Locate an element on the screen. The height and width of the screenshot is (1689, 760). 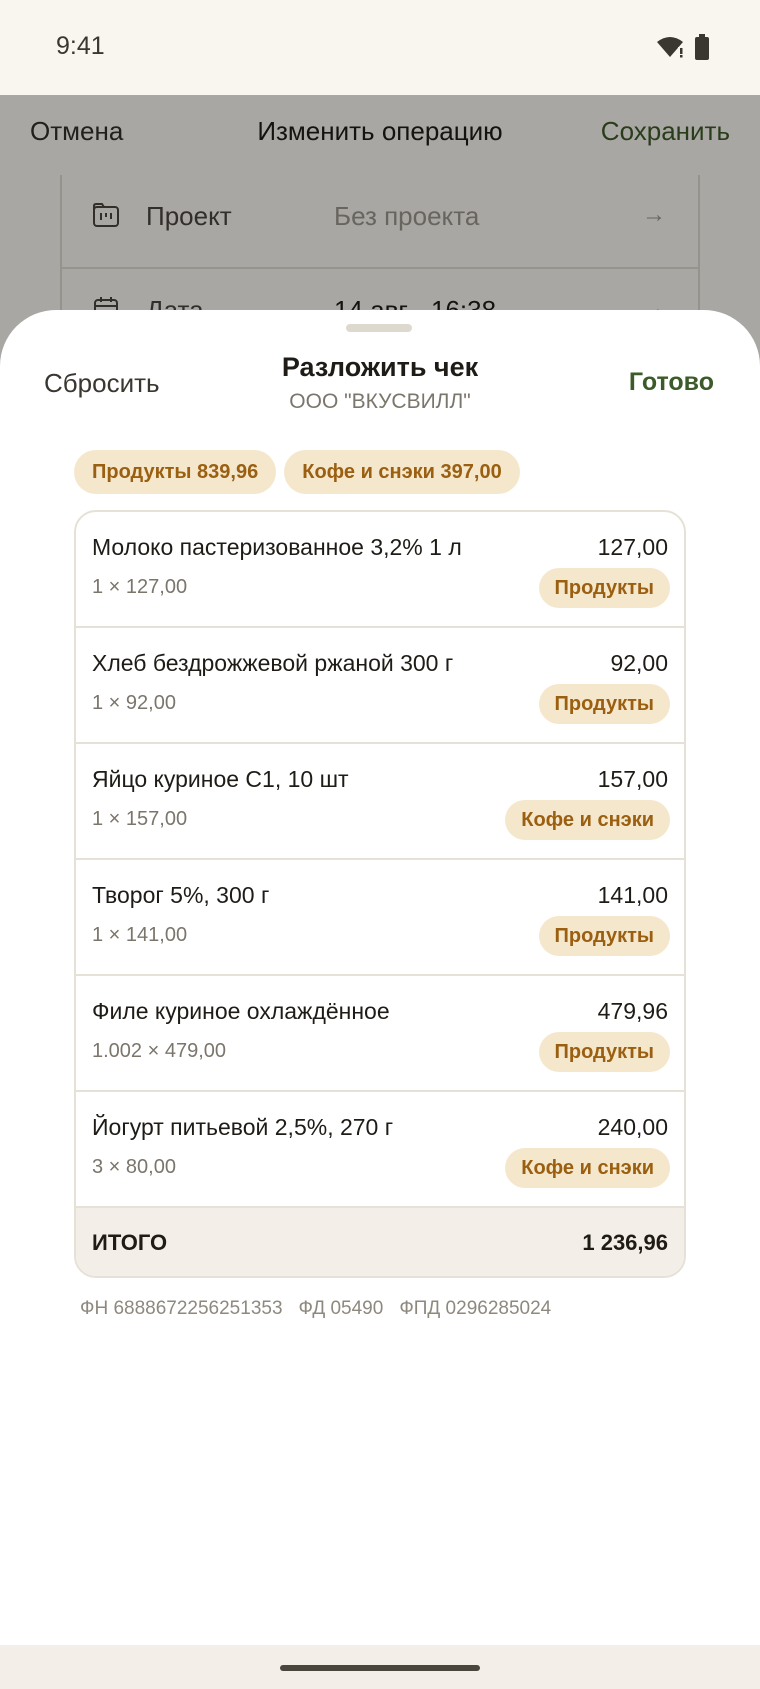
total-label: ИТОГО is located at coordinates (130, 1242).